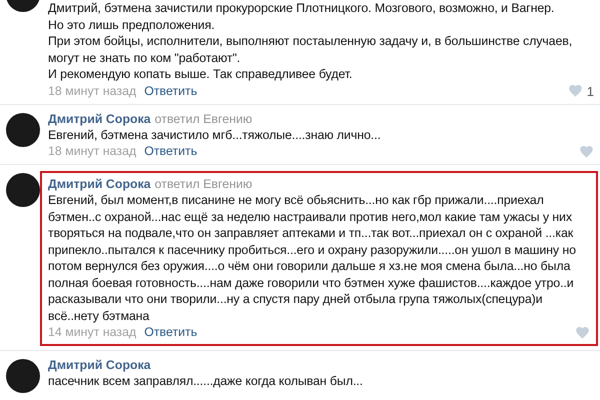 The height and width of the screenshot is (400, 600). Describe the element at coordinates (311, 49) in the screenshot. I see `comment-text: При этом бойцы, исполнители, выполняют постаыленную задачу и, в большинстве случаев, могут не знать по ком "работают".` at that location.